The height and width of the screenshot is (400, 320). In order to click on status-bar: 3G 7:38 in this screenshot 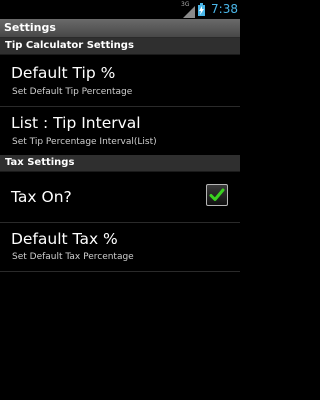, I will do `click(120, 9)`.